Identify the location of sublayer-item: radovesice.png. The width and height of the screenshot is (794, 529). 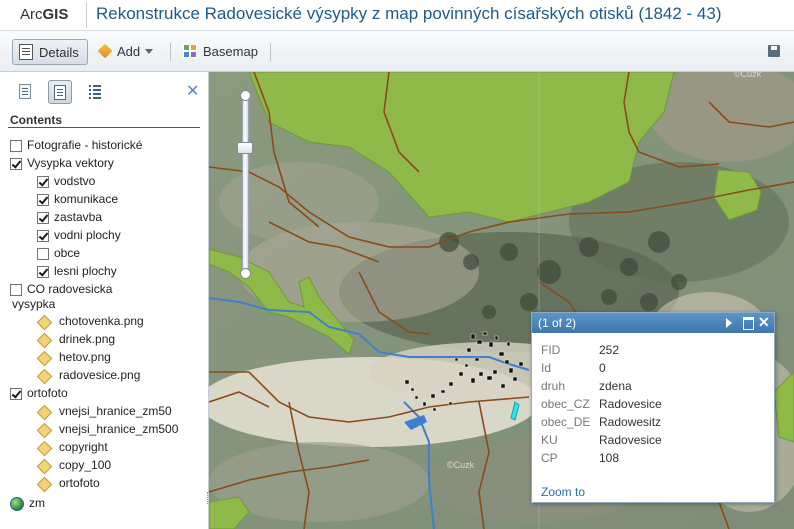
(88, 377).